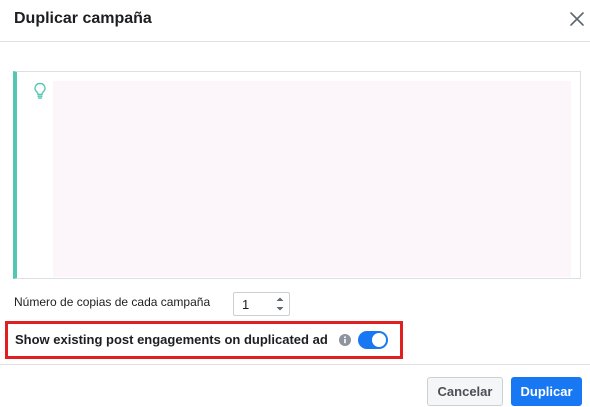 This screenshot has width=590, height=407. I want to click on chevron-up-icon, so click(280, 299).